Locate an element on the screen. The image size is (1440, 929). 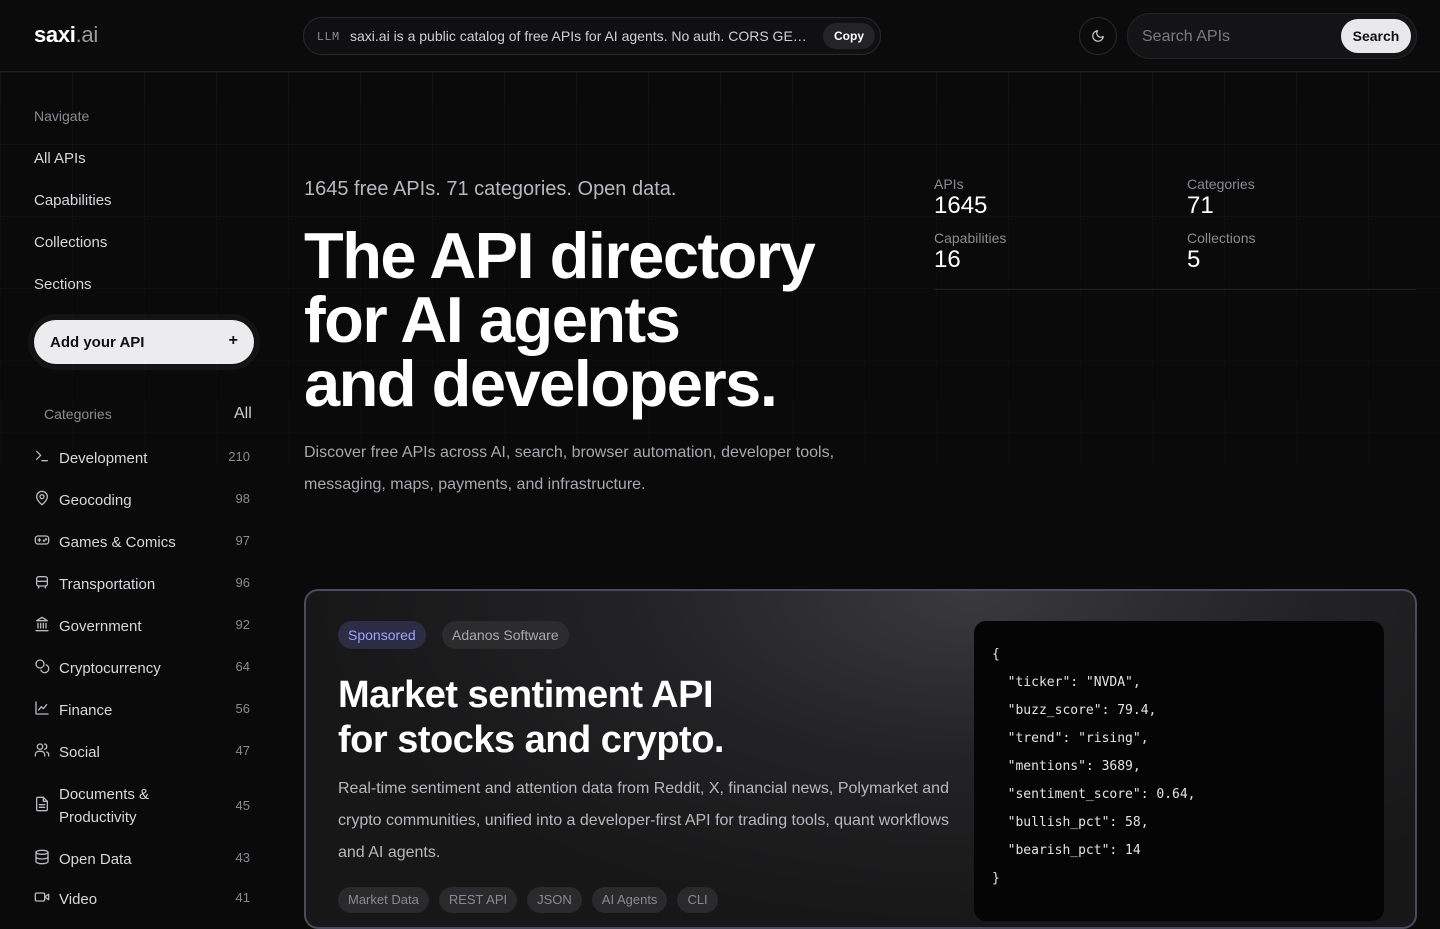
category-label: Social is located at coordinates (79, 752).